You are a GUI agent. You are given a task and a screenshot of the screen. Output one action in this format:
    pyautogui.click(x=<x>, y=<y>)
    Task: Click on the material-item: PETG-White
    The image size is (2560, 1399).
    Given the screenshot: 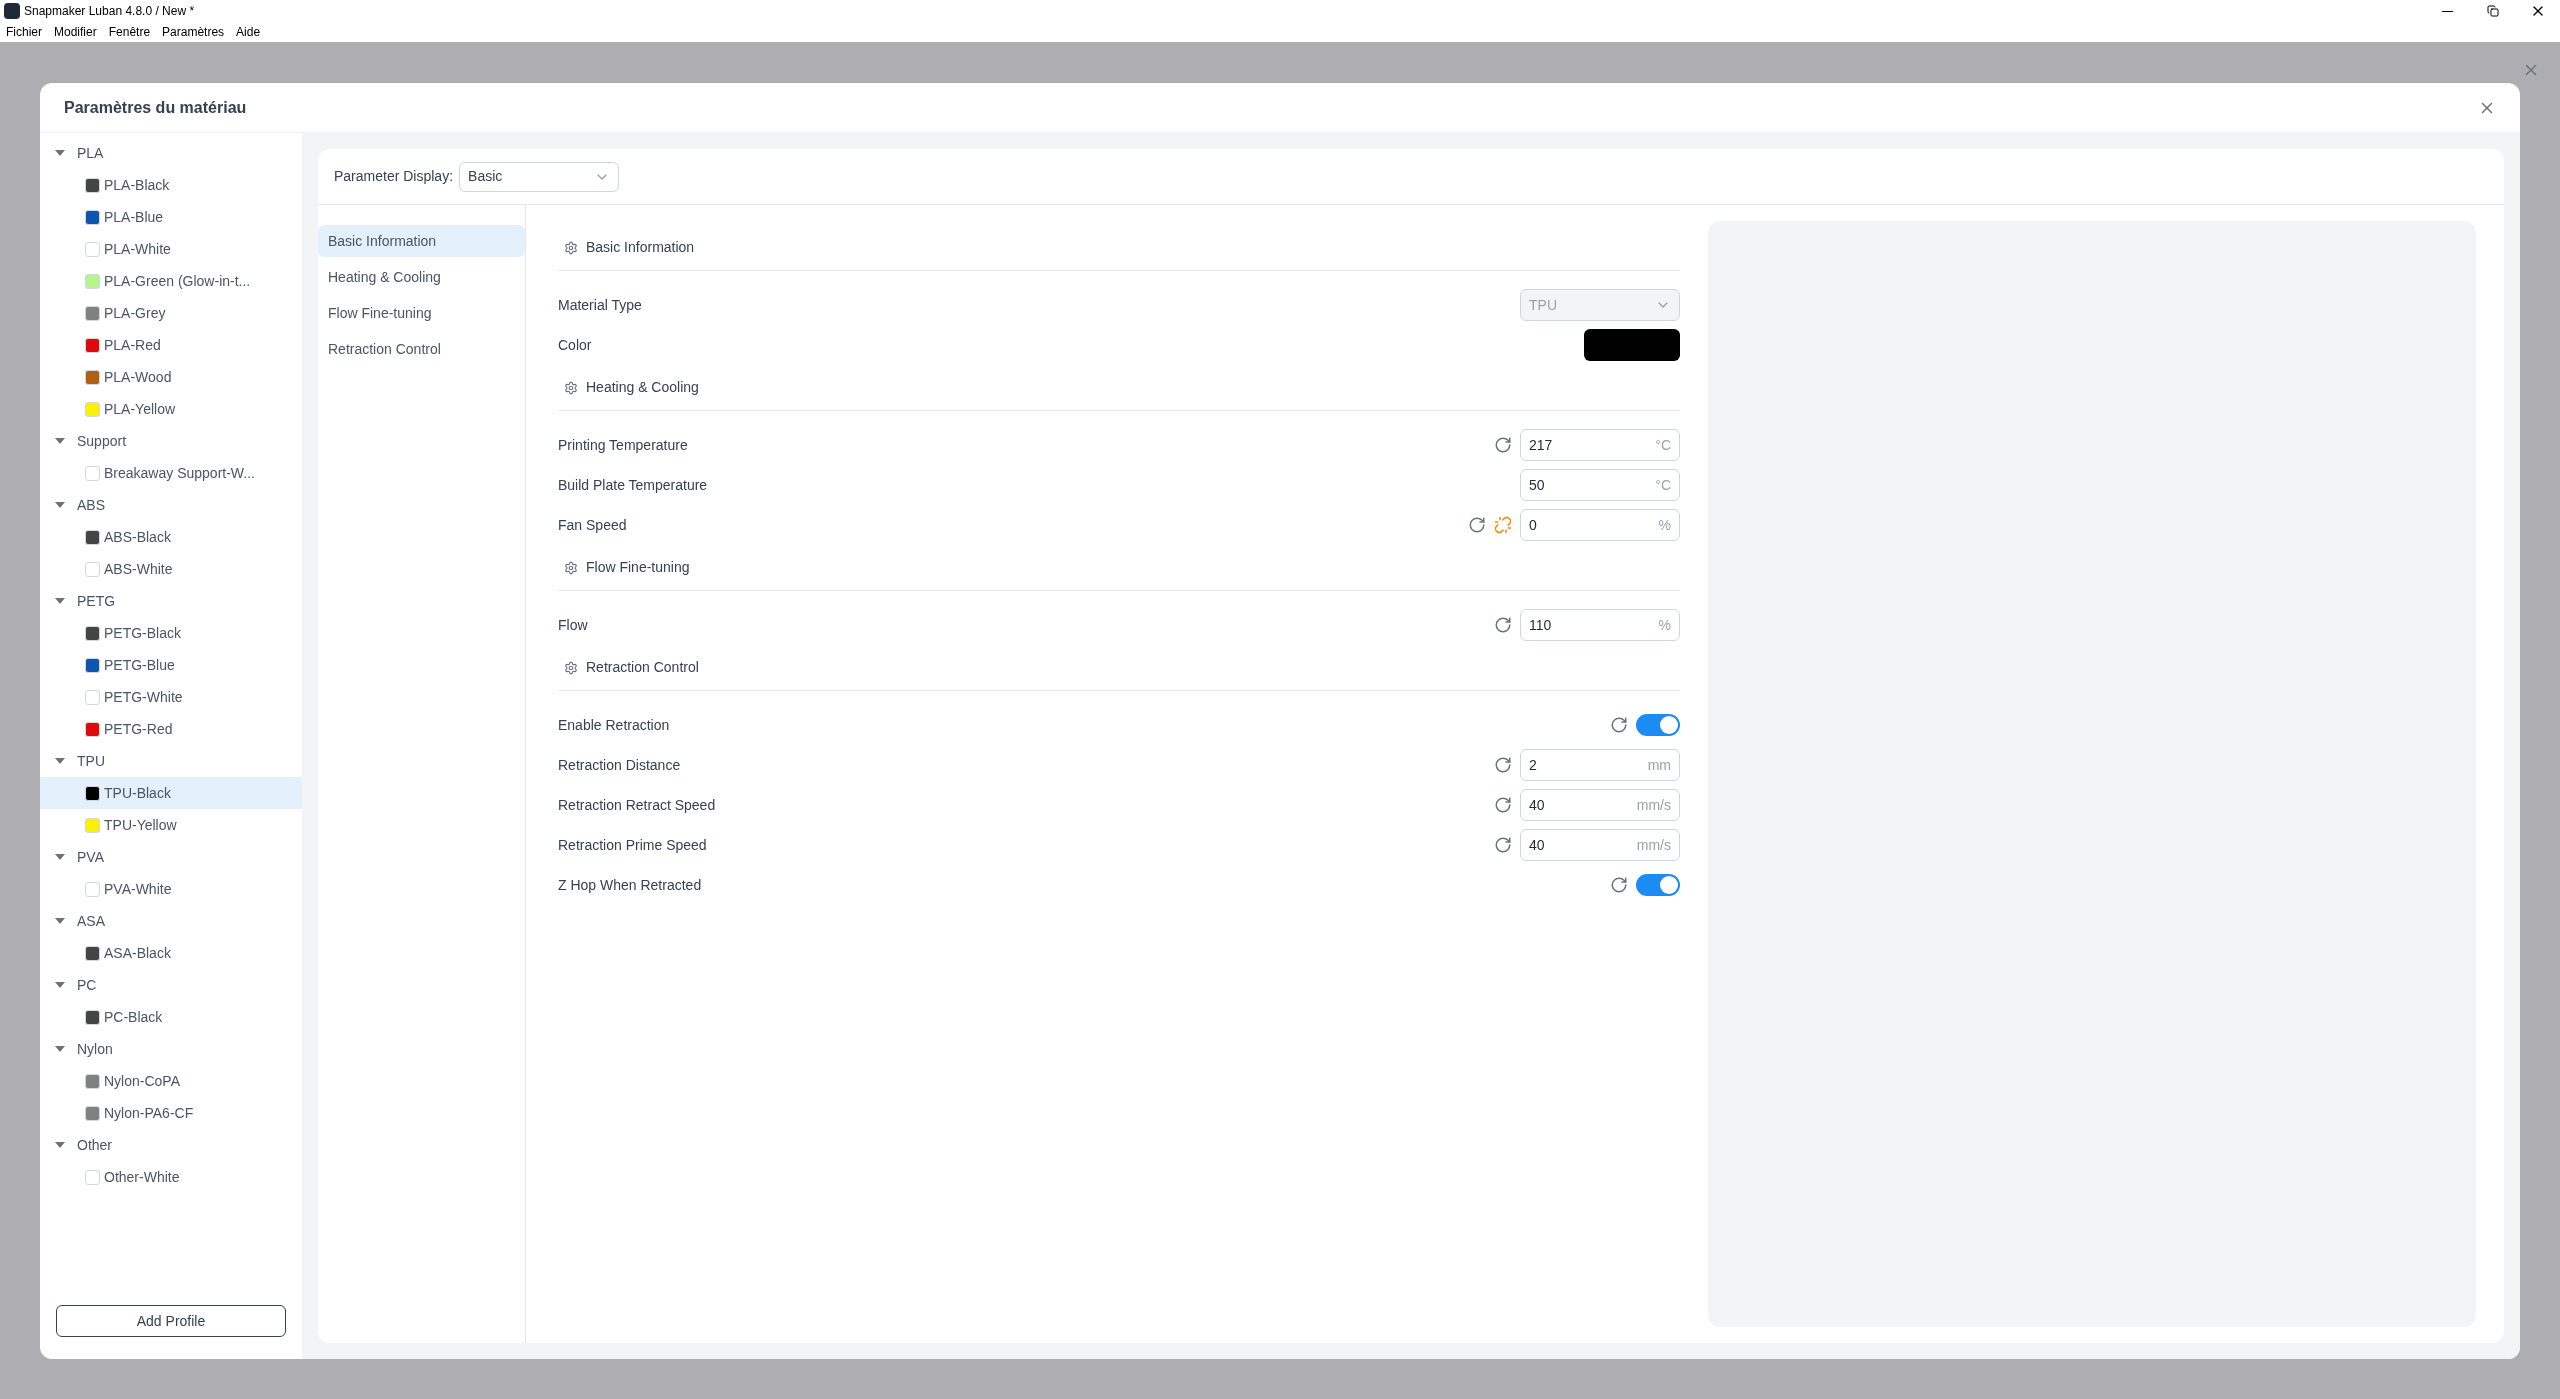 What is the action you would take?
    pyautogui.click(x=171, y=697)
    